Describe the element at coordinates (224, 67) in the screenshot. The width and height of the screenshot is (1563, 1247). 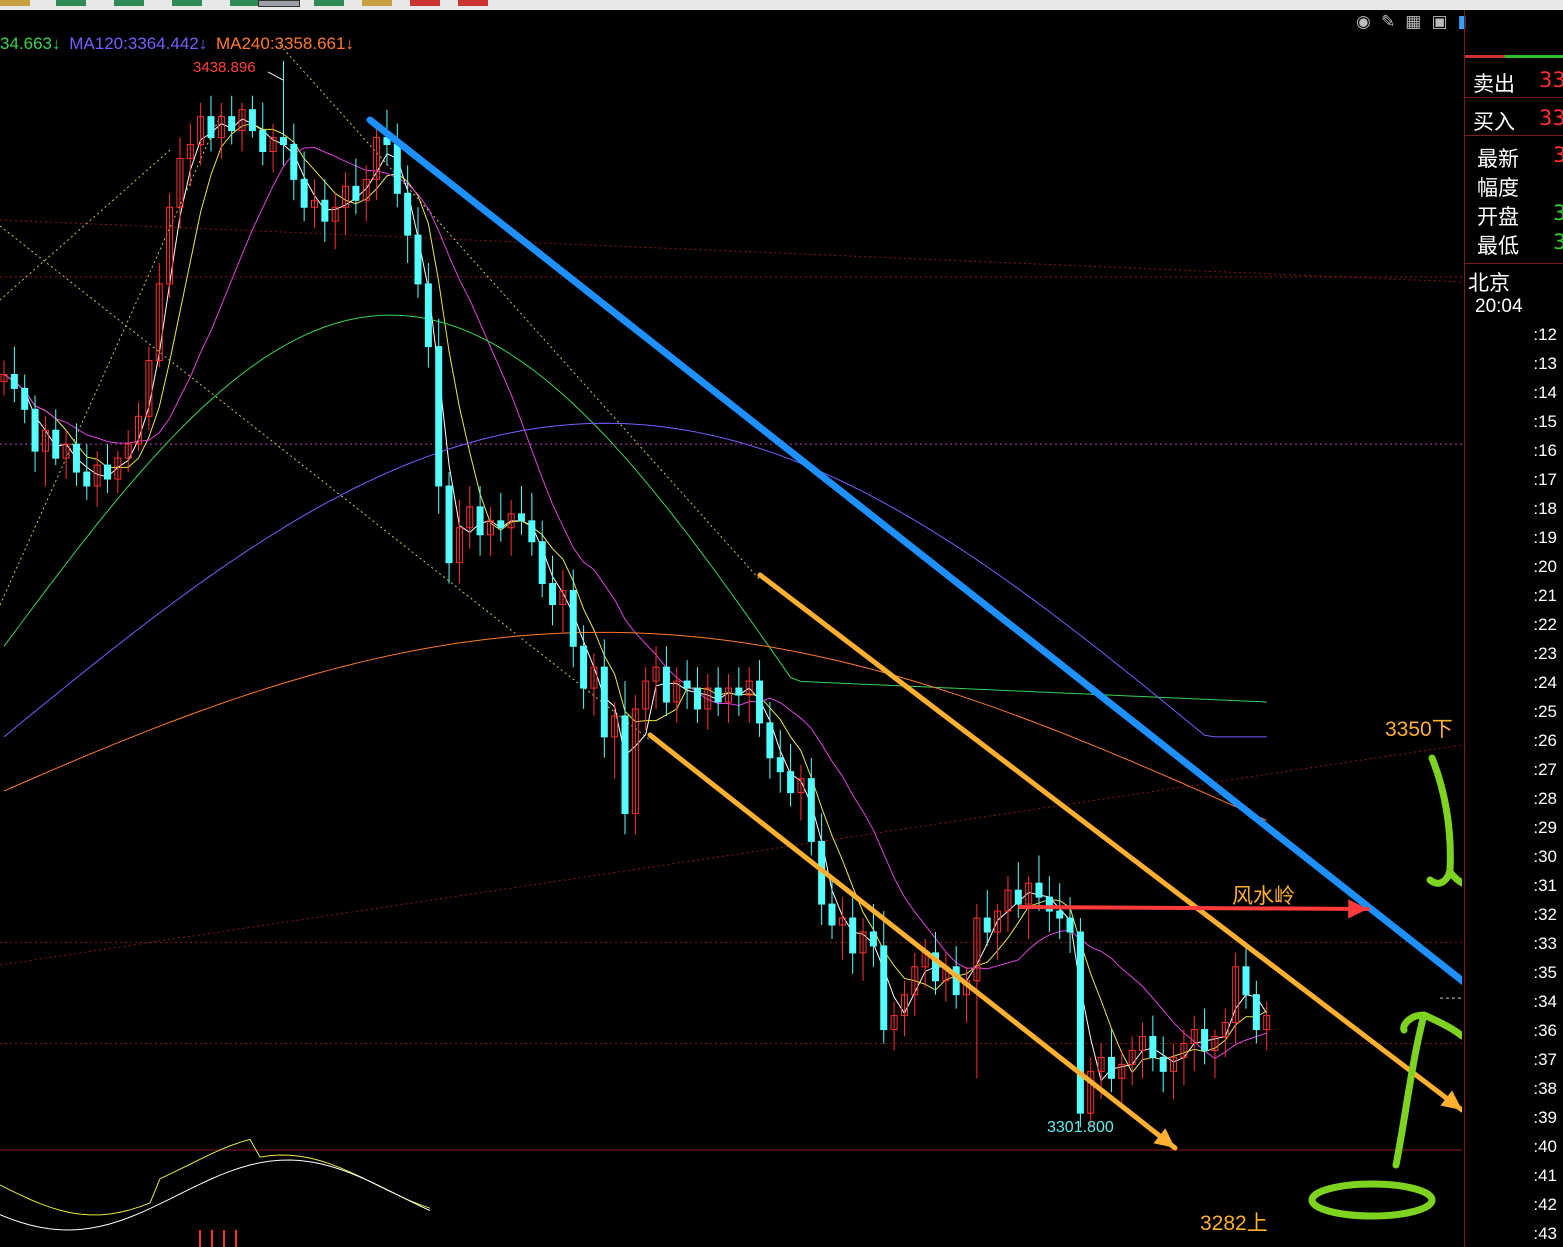
I see `high-price-label: 3438.896` at that location.